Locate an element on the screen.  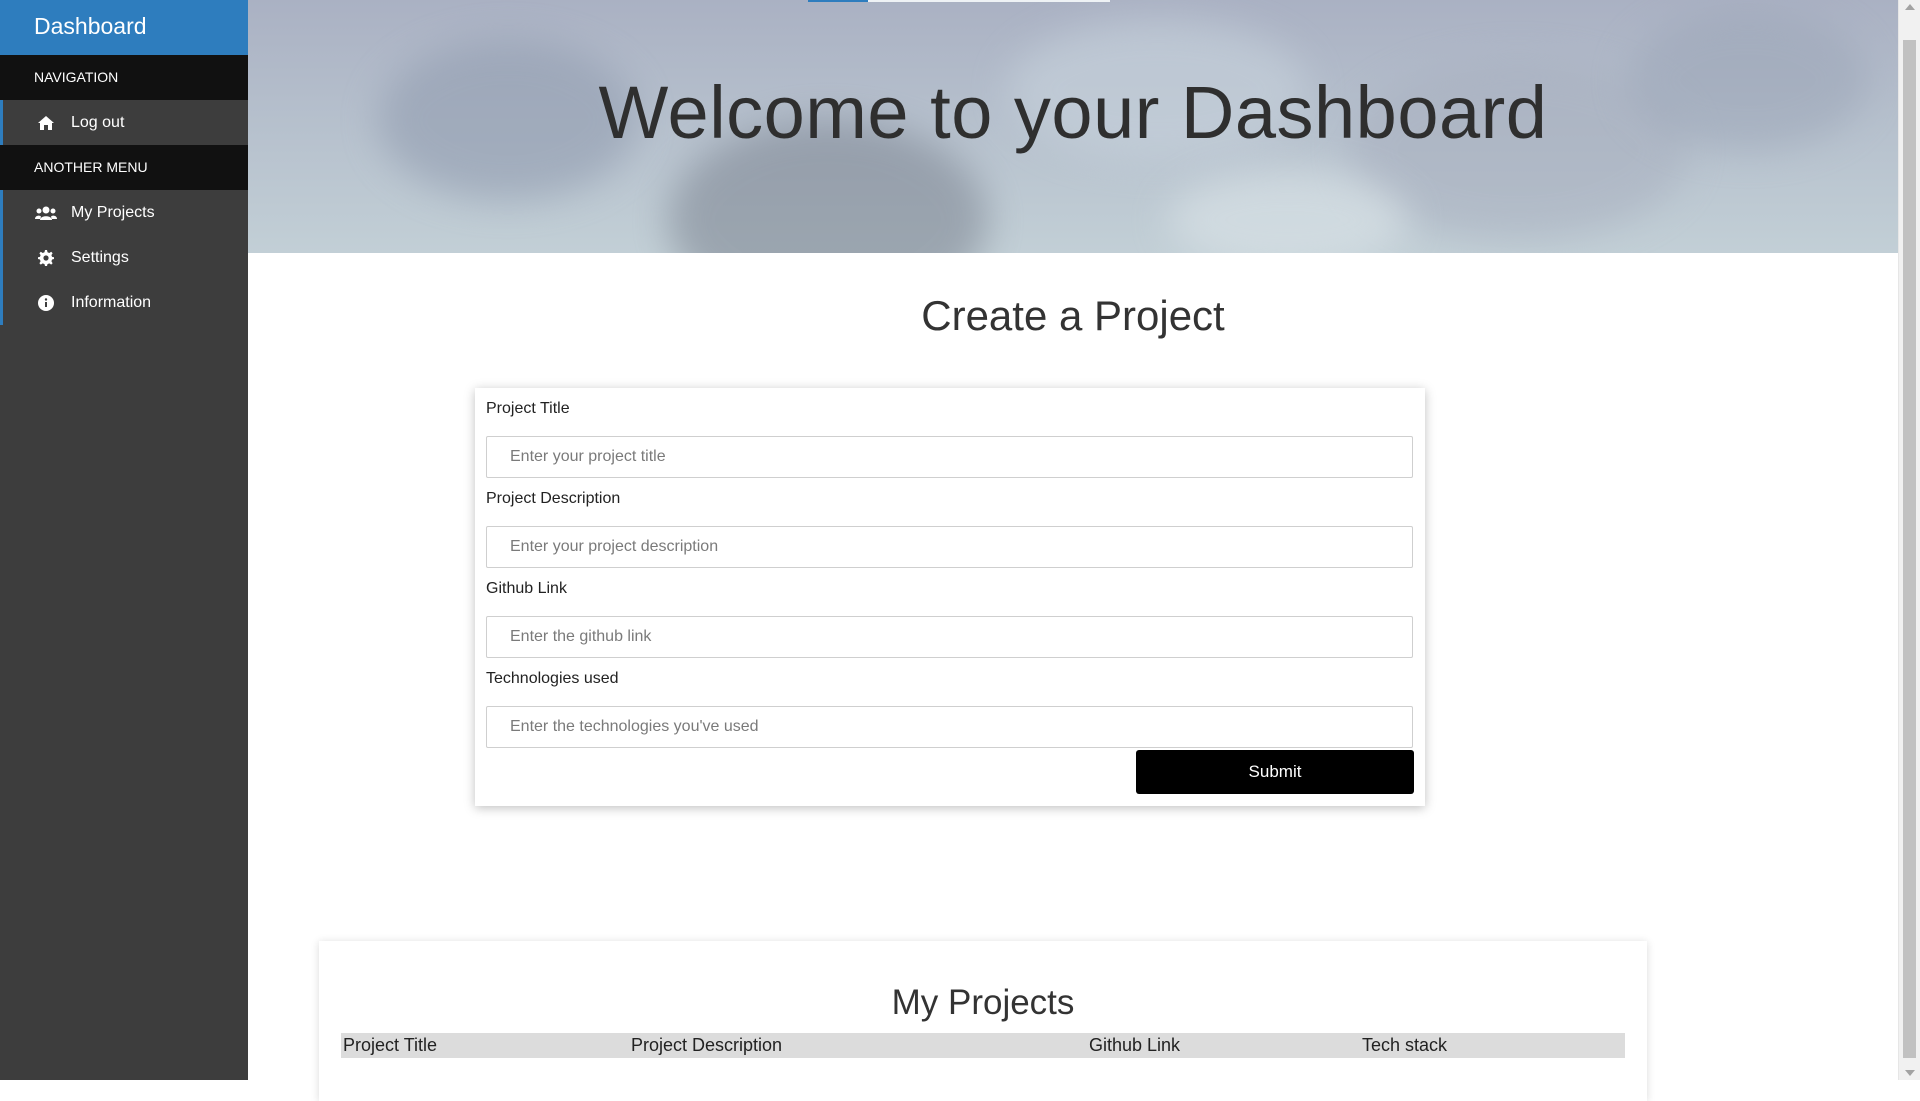
column-header-github-link: Github Link is located at coordinates (1223, 1045).